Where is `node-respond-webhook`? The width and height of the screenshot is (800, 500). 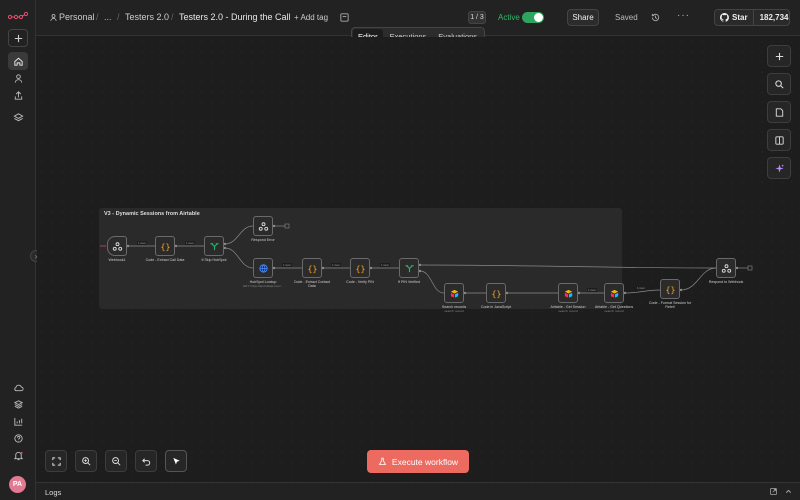
node-respond-webhook is located at coordinates (726, 268).